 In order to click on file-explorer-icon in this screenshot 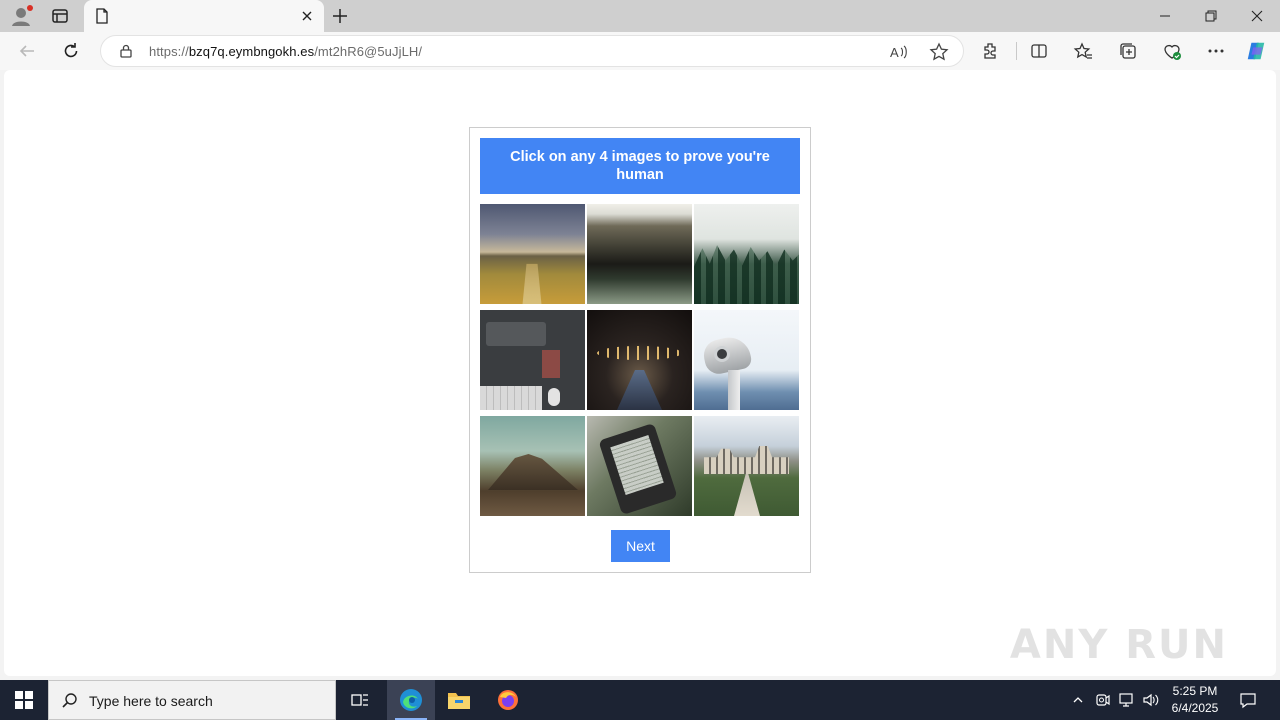, I will do `click(459, 700)`.